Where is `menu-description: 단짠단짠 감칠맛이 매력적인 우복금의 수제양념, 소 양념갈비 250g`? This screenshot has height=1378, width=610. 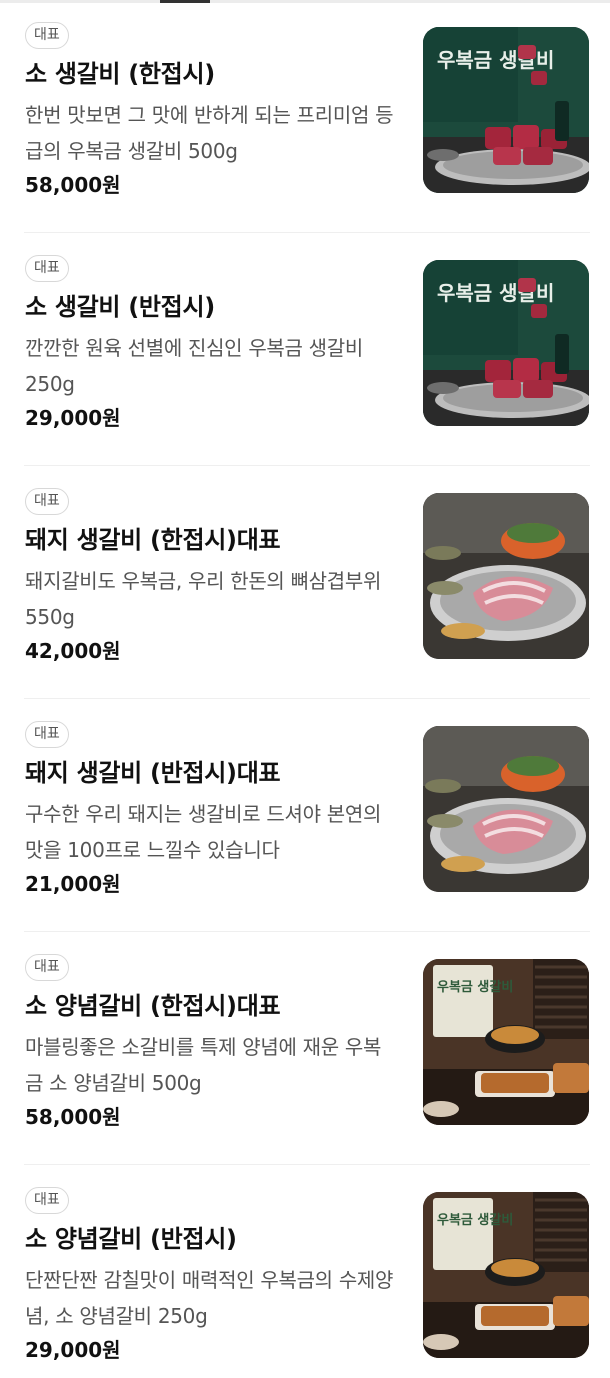 menu-description: 단짠단짠 감칠맛이 매력적인 우복금의 수제양념, 소 양념갈비 250g is located at coordinates (209, 1298).